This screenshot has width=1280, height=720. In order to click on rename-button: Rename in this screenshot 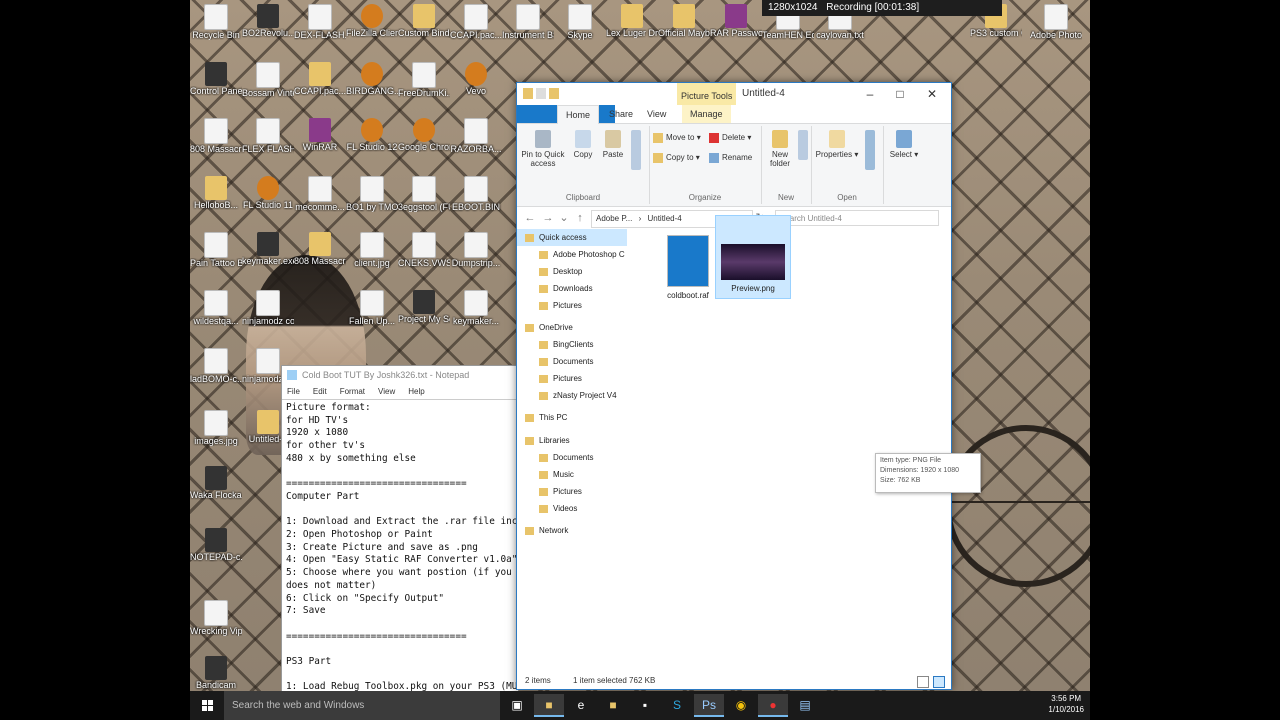, I will do `click(730, 158)`.